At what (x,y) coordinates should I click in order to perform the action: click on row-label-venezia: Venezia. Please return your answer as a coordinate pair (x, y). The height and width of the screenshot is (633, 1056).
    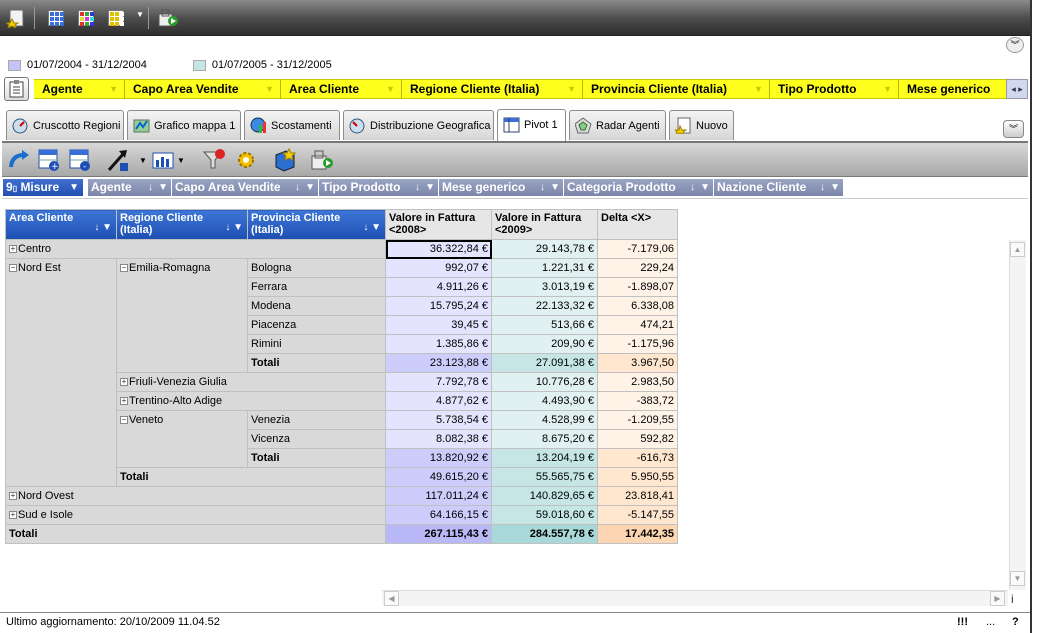
    Looking at the image, I should click on (316, 420).